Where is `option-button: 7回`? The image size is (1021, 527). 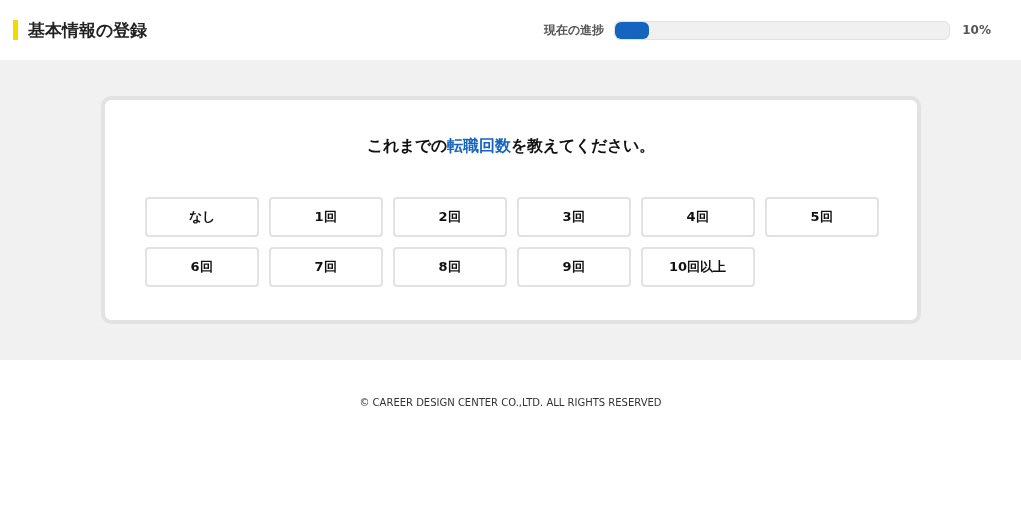 option-button: 7回 is located at coordinates (325, 267).